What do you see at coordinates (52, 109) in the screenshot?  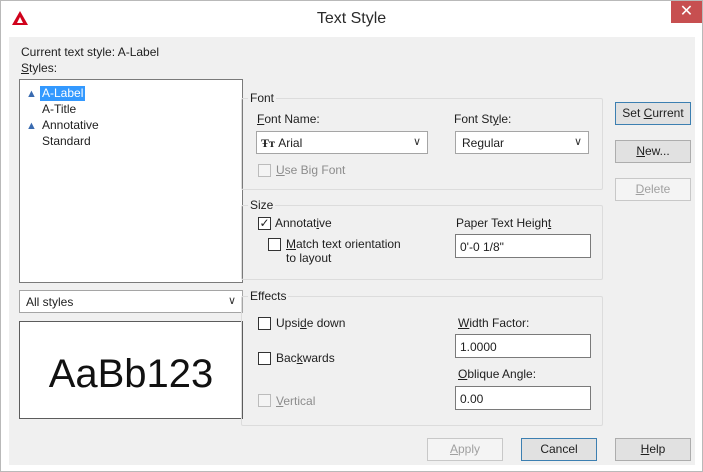 I see `style-item-a-title: A-Title` at bounding box center [52, 109].